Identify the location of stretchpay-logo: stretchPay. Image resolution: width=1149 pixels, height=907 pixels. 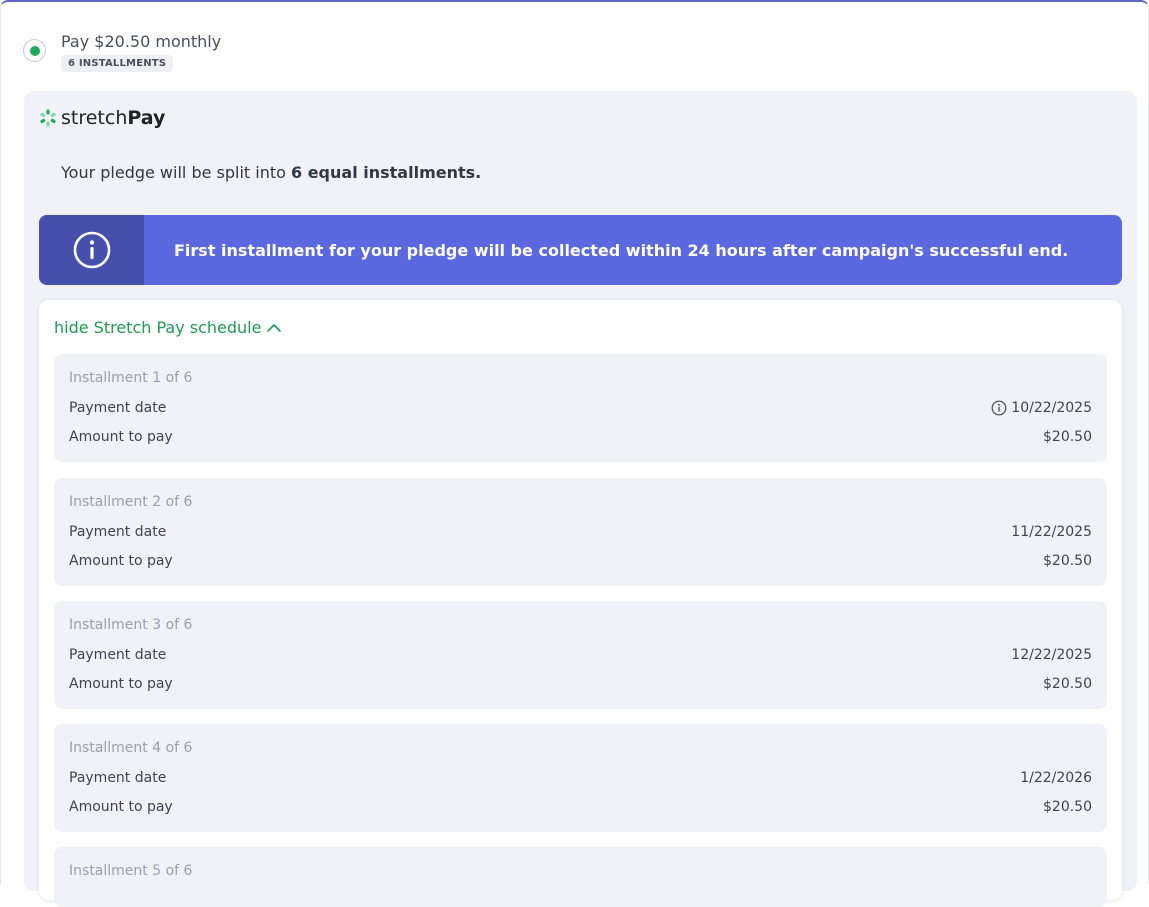
(102, 118).